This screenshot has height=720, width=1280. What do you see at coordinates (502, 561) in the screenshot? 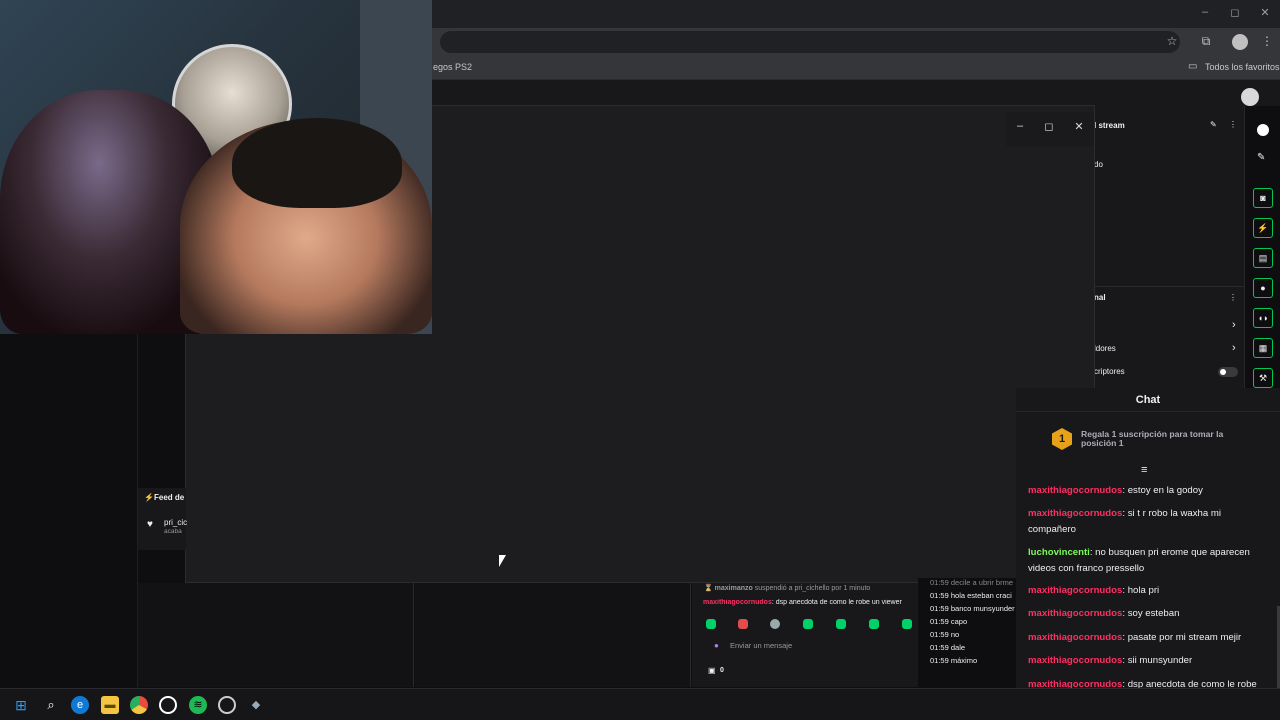
I see `mouse-cursor` at bounding box center [502, 561].